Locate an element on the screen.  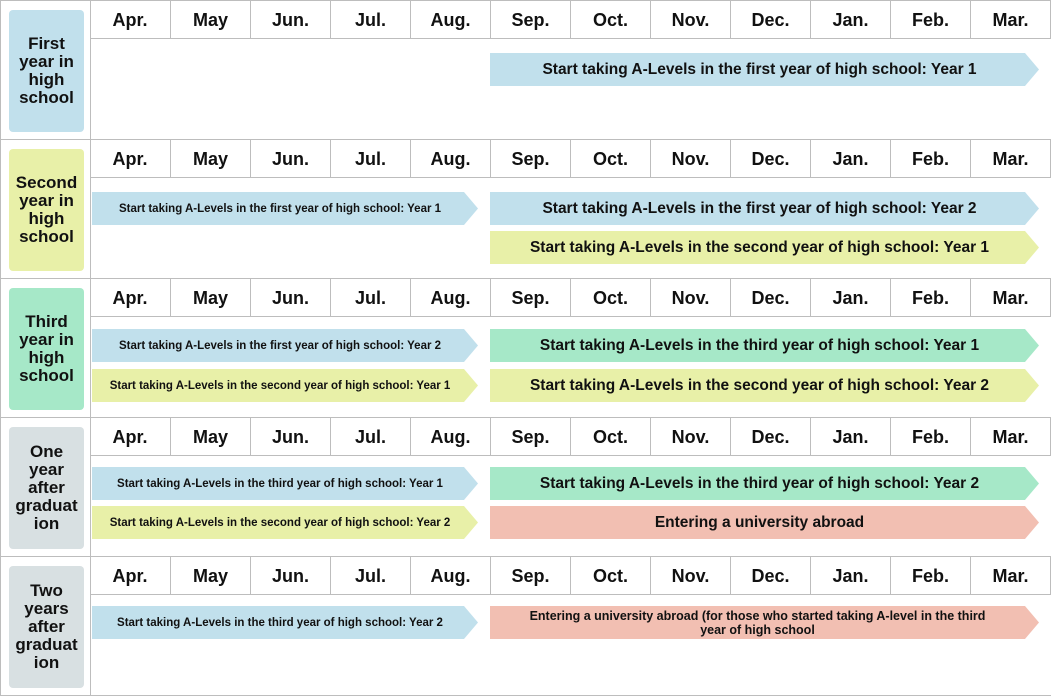
timeline-bar: Entering a university abroad is located at coordinates (764, 522).